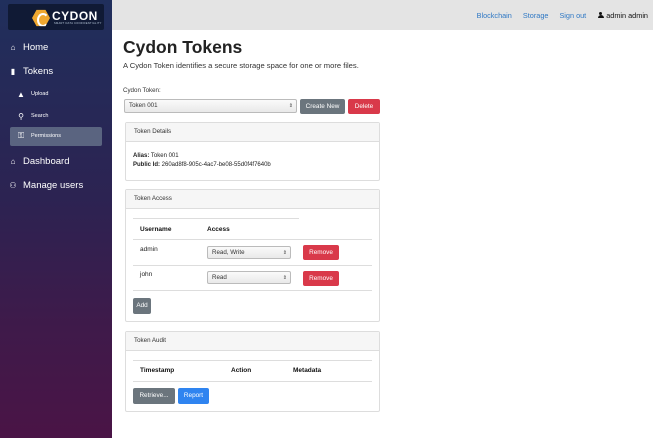 The width and height of the screenshot is (653, 438). Describe the element at coordinates (21, 94) in the screenshot. I see `upload-icon: ▲` at that location.